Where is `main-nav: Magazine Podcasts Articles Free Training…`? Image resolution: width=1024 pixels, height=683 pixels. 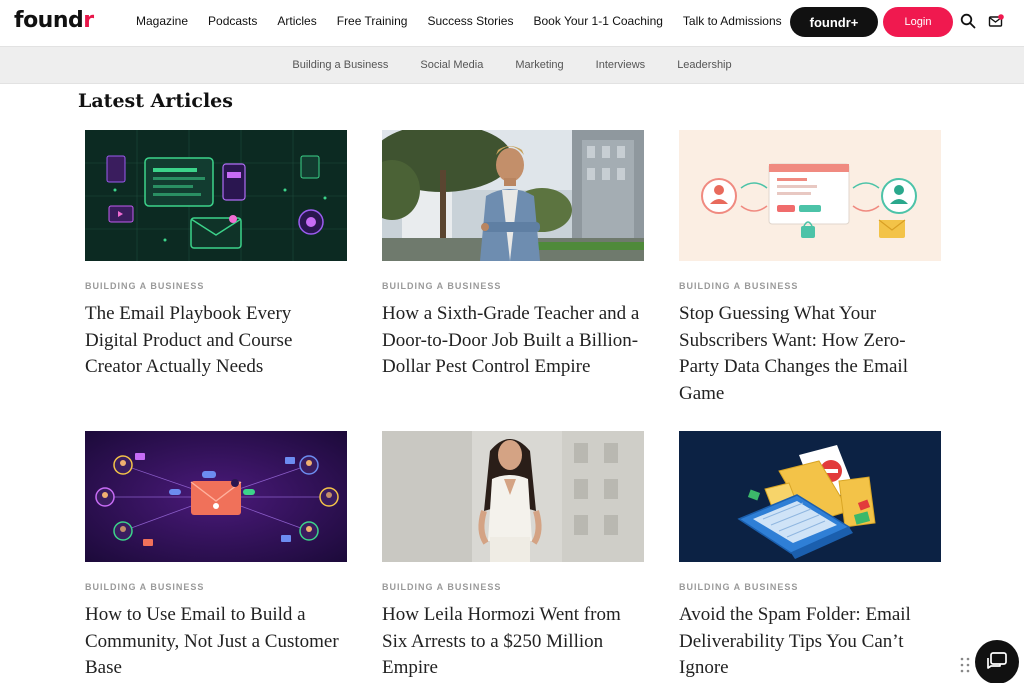
main-nav: Magazine Podcasts Articles Free Training… is located at coordinates (459, 21).